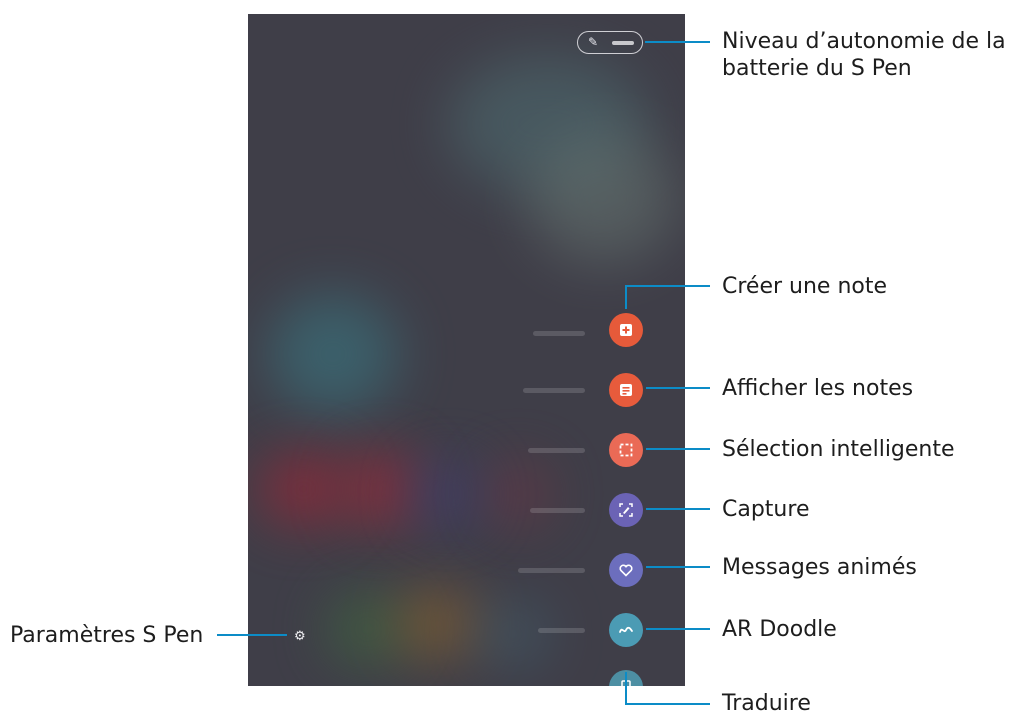 The width and height of the screenshot is (1018, 717). I want to click on translate-callout-line, so click(667, 688).